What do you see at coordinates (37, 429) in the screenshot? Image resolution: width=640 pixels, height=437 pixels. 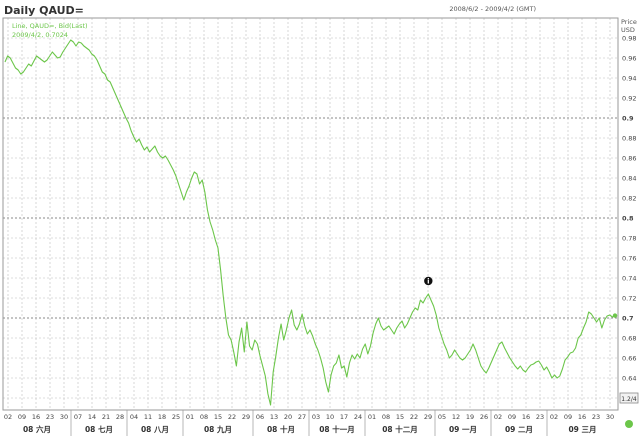 I see `x-month-label: 08 六月` at bounding box center [37, 429].